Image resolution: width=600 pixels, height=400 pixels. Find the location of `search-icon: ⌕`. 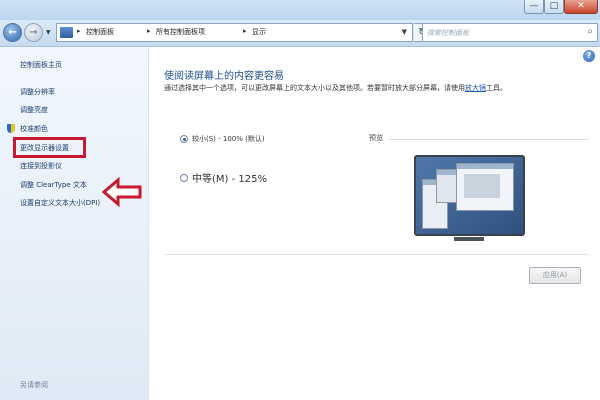

search-icon: ⌕ is located at coordinates (590, 31).